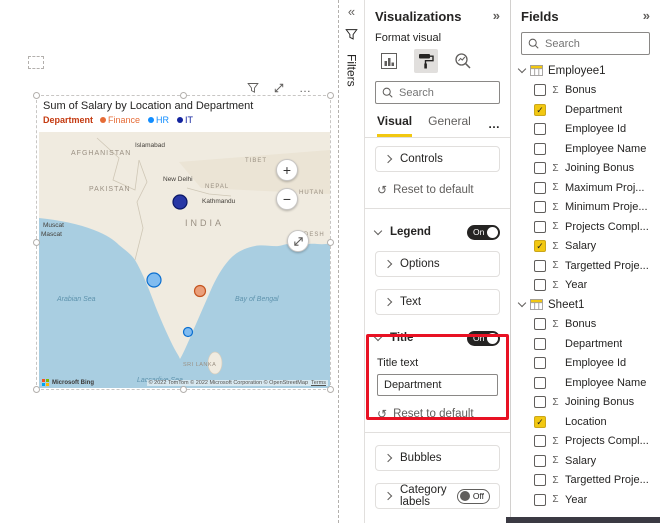 This screenshot has height=523, width=660. What do you see at coordinates (437, 302) in the screenshot?
I see `card-text: Text` at bounding box center [437, 302].